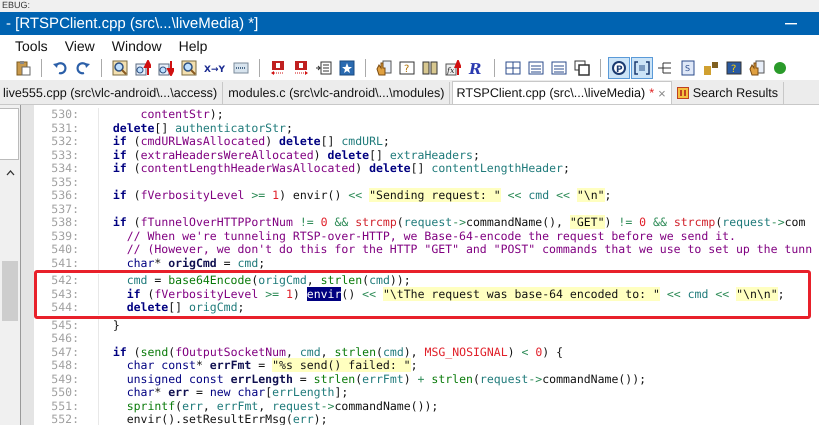 The height and width of the screenshot is (425, 819). I want to click on scrollbar-thumb, so click(10, 291).